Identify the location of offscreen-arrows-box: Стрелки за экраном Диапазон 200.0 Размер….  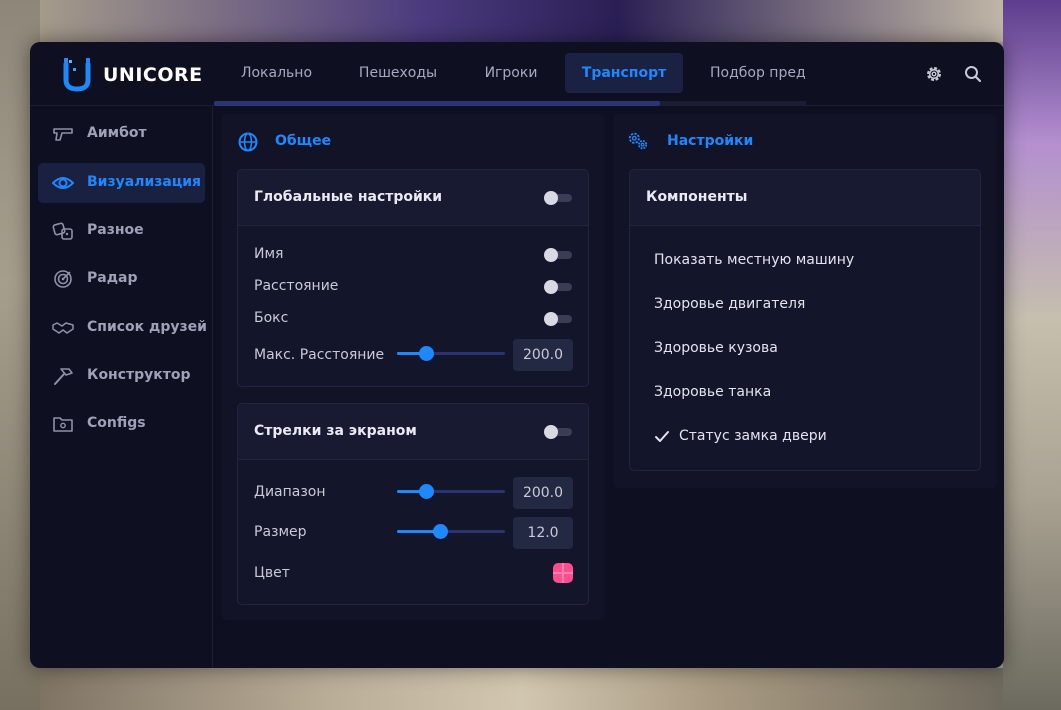
(413, 504).